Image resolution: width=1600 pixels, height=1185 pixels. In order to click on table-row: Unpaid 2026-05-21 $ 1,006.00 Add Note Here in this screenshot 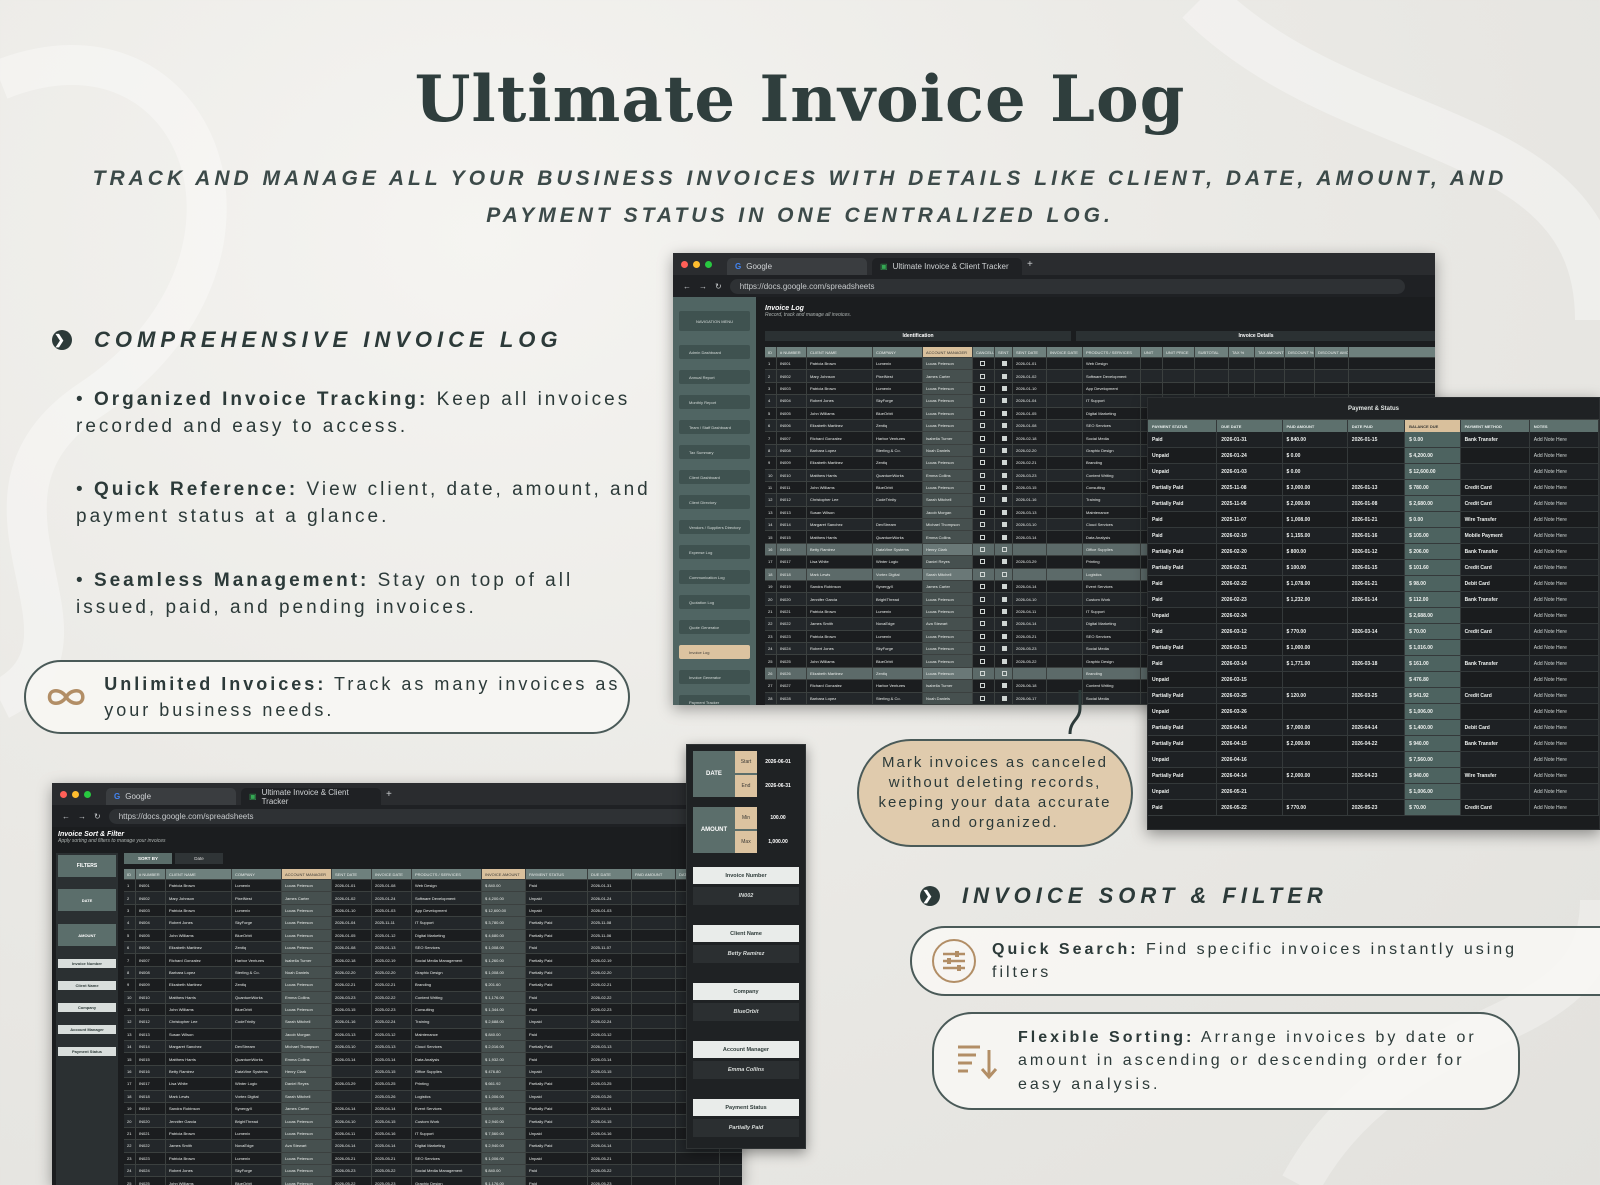, I will do `click(1373, 792)`.